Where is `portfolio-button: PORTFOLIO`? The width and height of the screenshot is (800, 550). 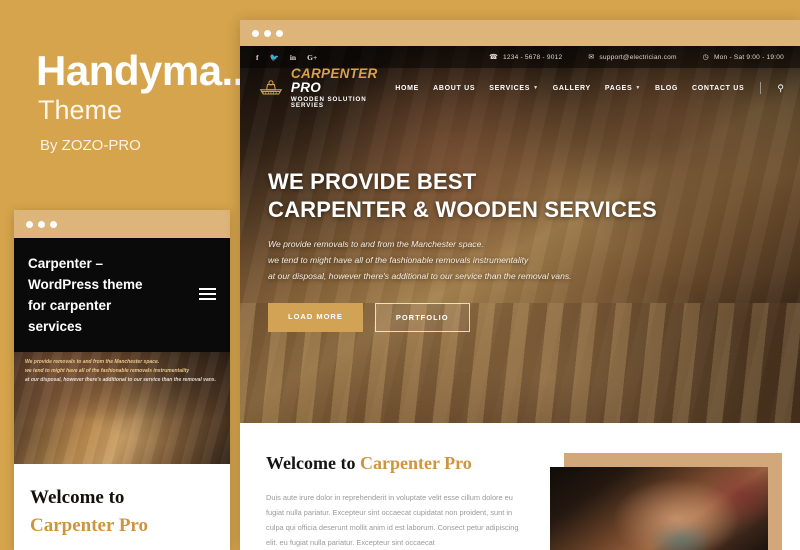
portfolio-button: PORTFOLIO is located at coordinates (422, 317).